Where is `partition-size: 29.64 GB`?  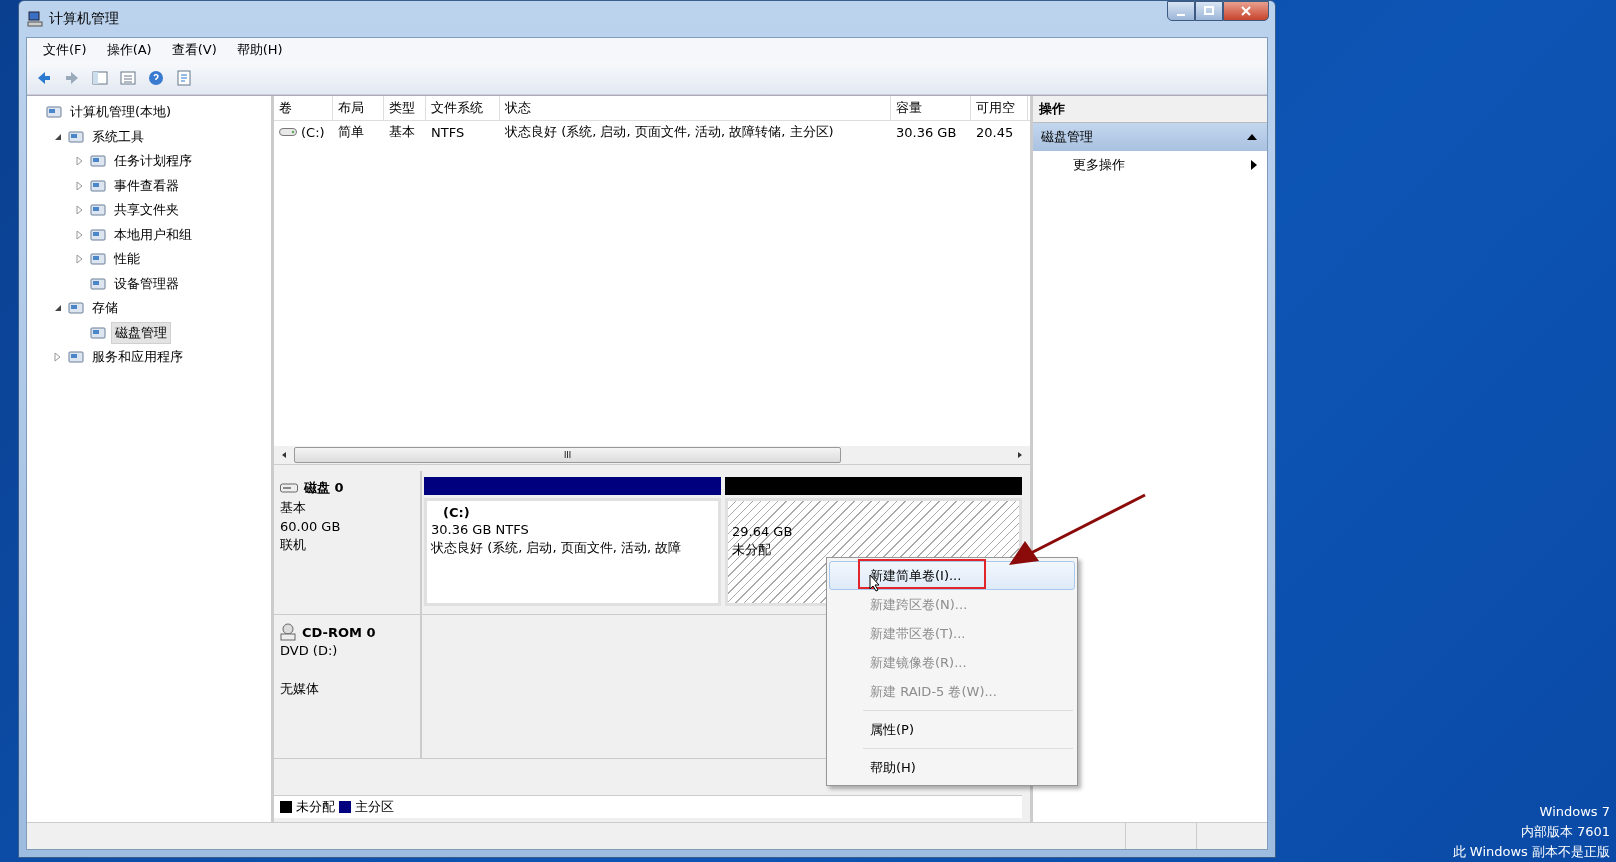
partition-size: 29.64 GB is located at coordinates (762, 531).